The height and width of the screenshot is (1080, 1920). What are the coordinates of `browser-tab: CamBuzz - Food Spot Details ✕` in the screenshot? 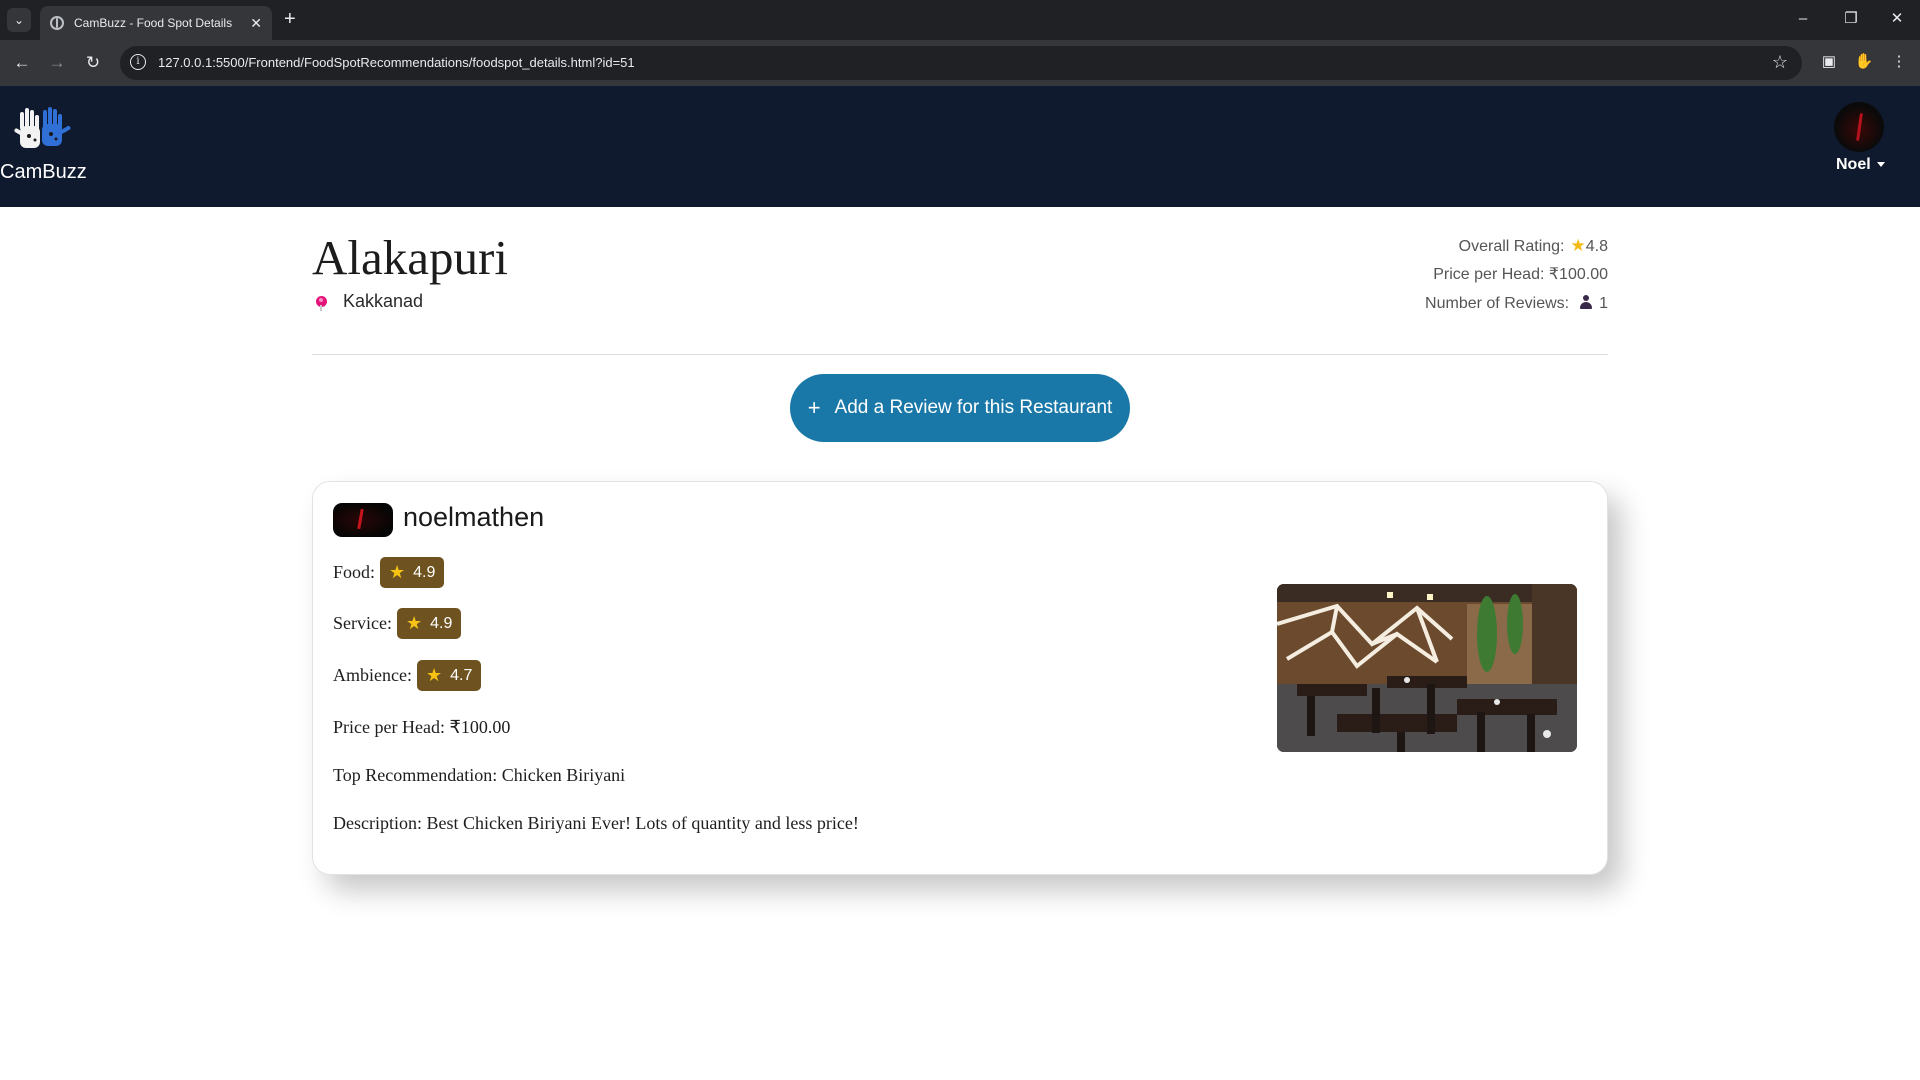 It's located at (156, 23).